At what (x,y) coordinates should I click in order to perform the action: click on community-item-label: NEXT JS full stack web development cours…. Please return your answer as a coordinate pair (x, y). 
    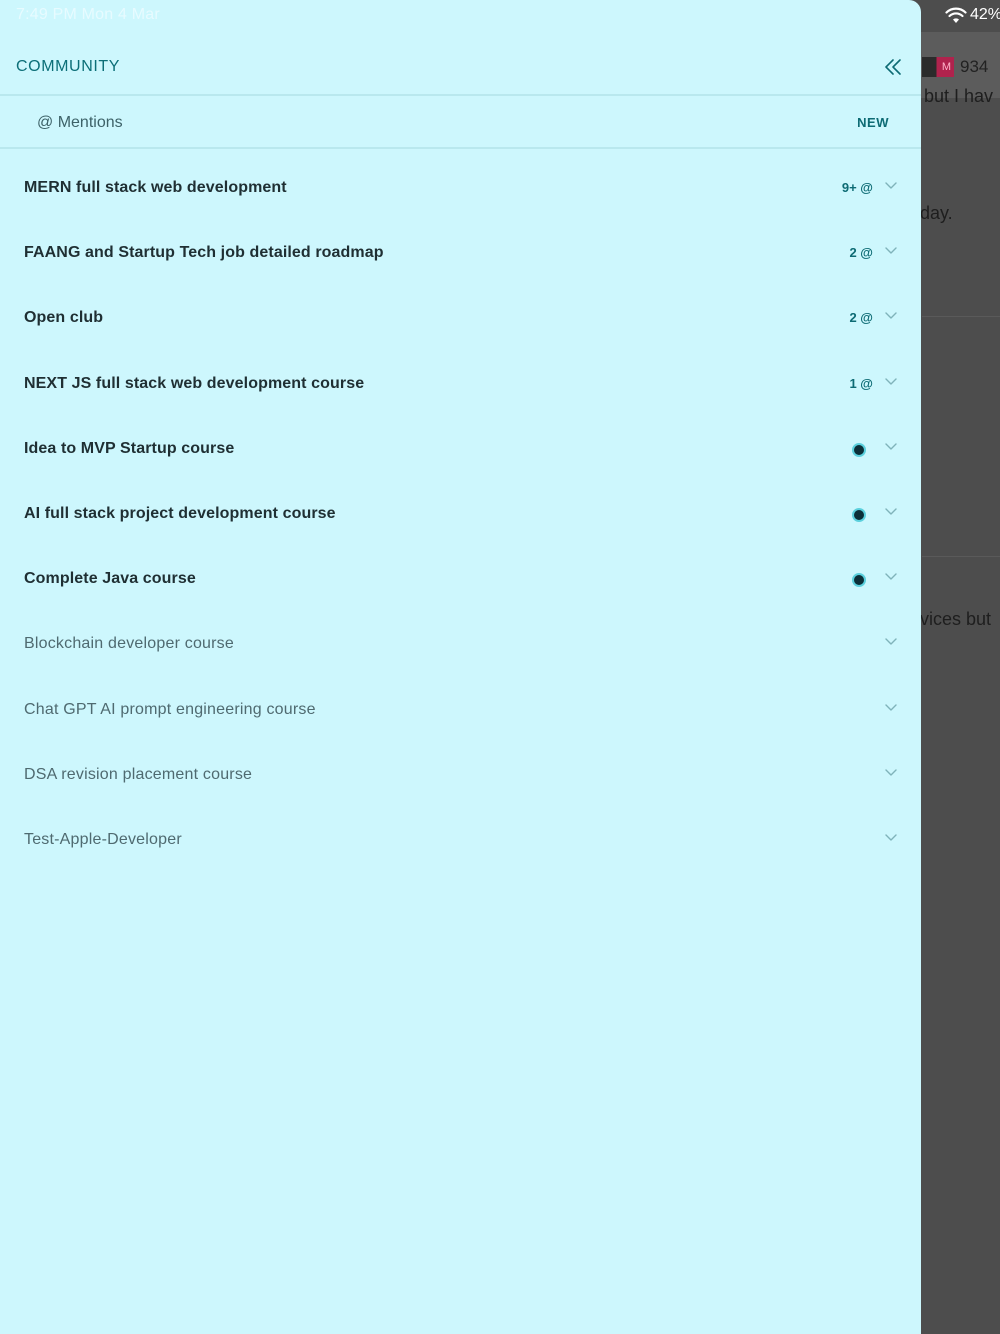
    Looking at the image, I should click on (194, 383).